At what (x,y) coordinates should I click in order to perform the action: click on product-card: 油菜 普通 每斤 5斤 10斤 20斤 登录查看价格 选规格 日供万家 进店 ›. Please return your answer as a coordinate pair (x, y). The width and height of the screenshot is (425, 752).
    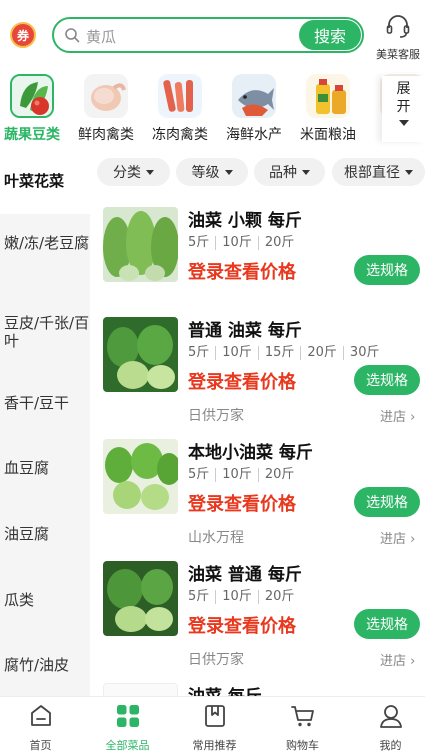
    Looking at the image, I should click on (257, 615).